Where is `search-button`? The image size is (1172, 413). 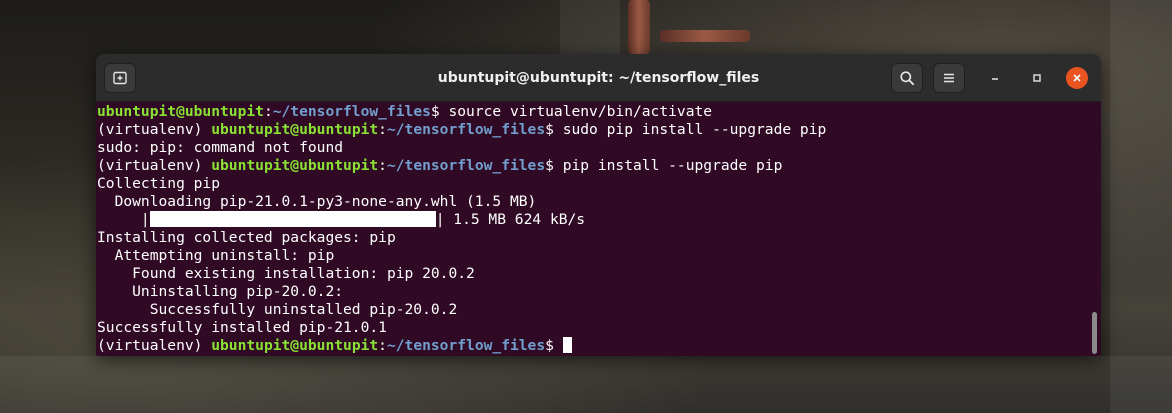
search-button is located at coordinates (907, 78).